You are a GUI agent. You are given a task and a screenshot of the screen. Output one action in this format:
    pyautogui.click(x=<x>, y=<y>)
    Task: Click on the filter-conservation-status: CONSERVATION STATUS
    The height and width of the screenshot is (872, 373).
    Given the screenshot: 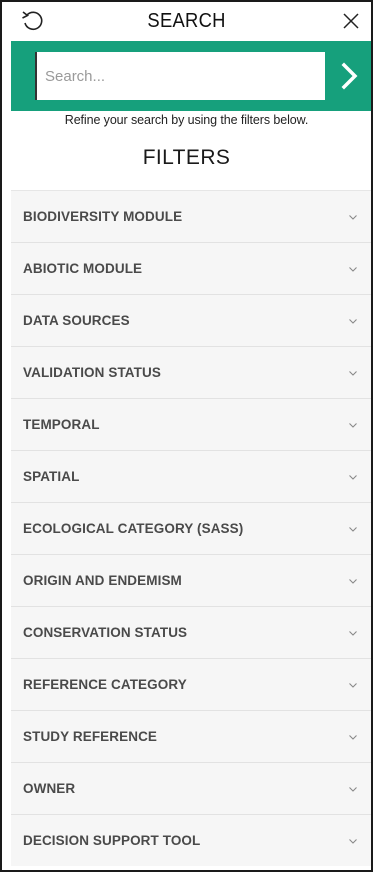 What is the action you would take?
    pyautogui.click(x=191, y=632)
    